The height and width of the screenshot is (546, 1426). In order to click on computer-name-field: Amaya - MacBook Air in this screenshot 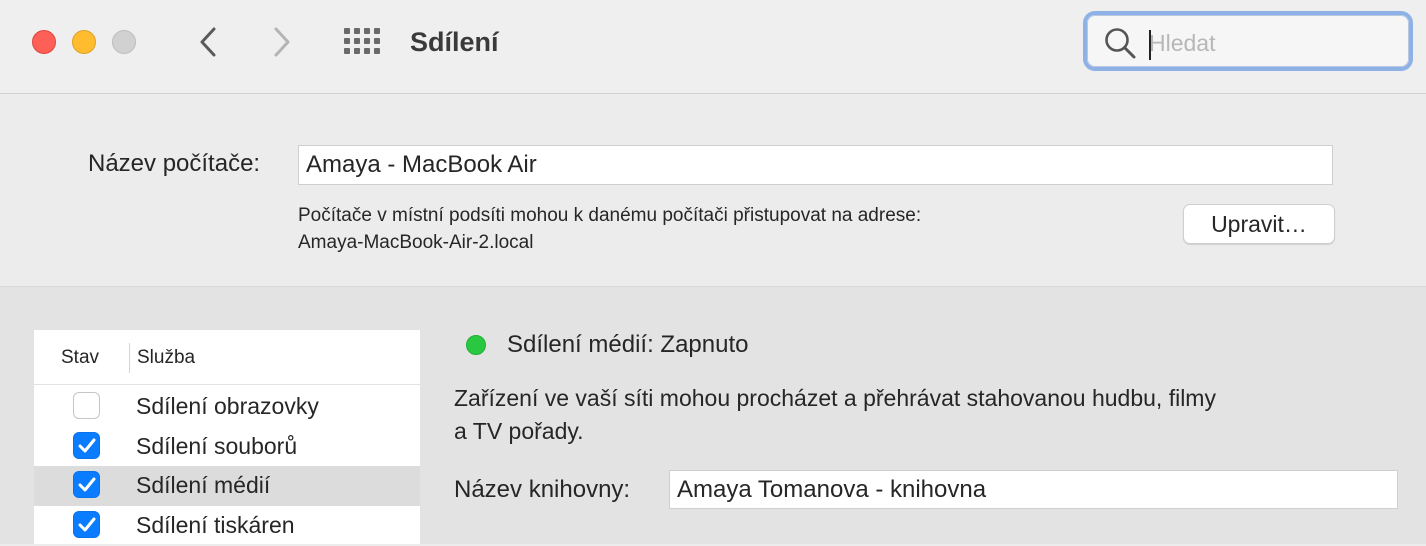, I will do `click(815, 165)`.